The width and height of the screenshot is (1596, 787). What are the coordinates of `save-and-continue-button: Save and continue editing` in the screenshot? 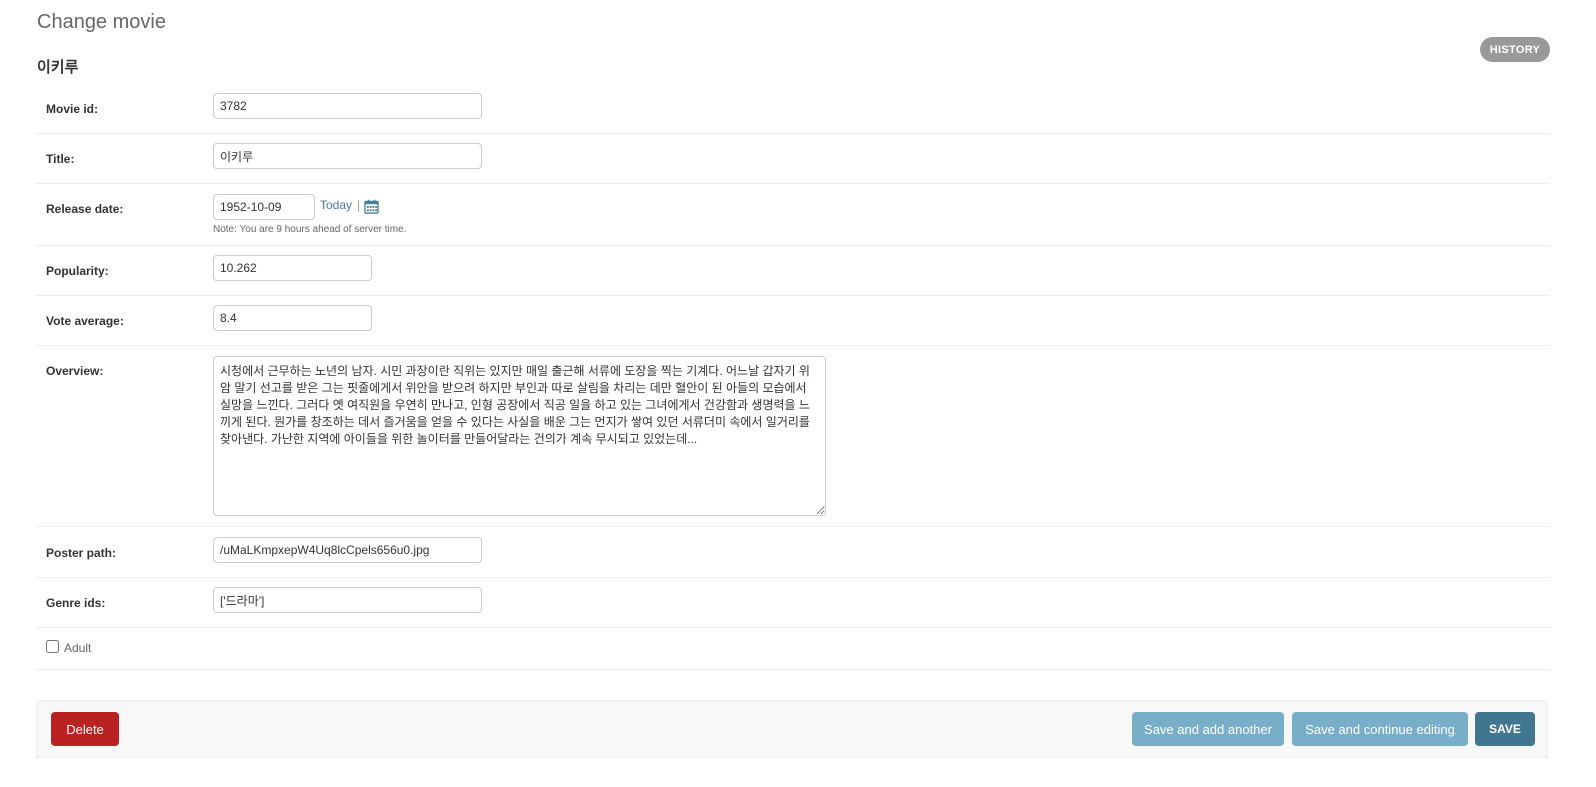 It's located at (1380, 729).